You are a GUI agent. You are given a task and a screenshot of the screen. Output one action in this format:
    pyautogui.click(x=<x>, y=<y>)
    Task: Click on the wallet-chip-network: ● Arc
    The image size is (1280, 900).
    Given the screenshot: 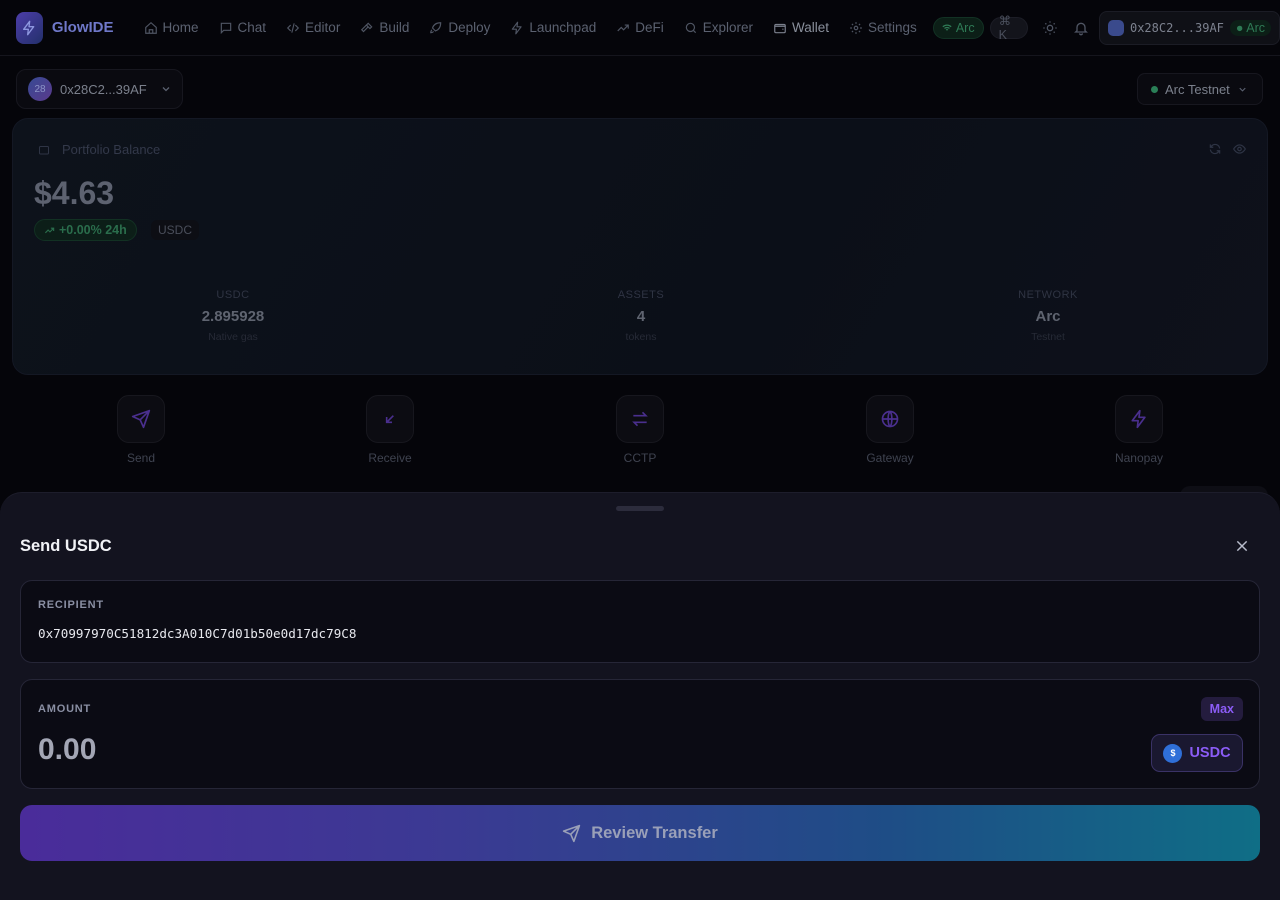 What is the action you would take?
    pyautogui.click(x=1250, y=27)
    